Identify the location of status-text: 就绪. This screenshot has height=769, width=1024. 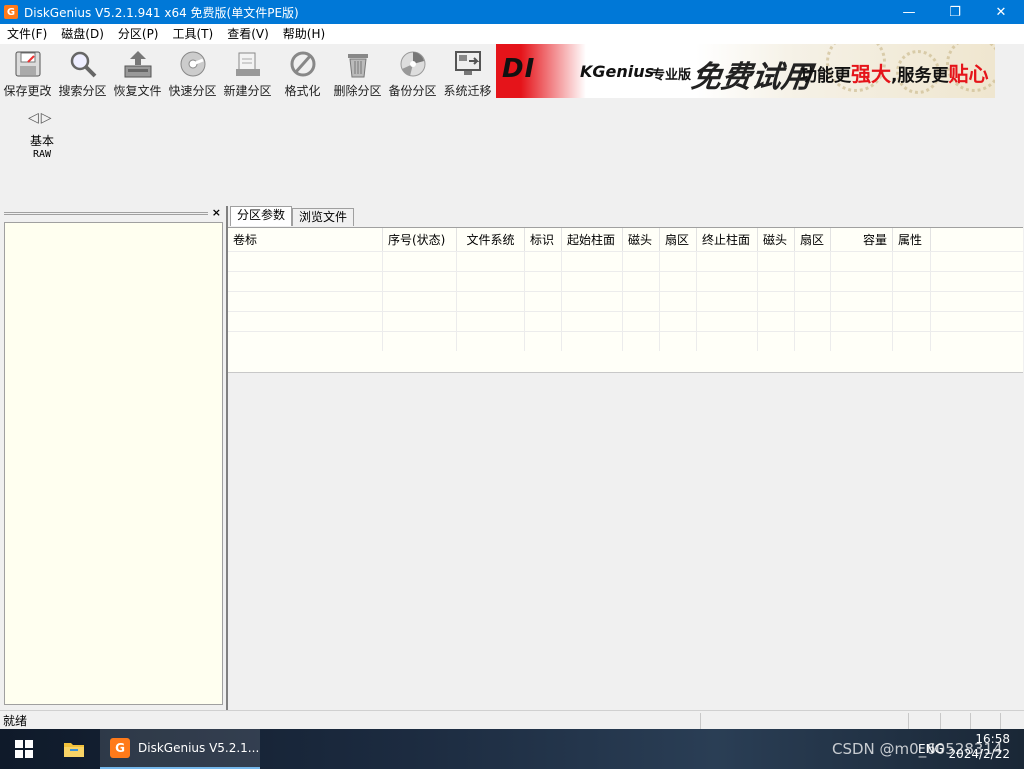
(15, 721).